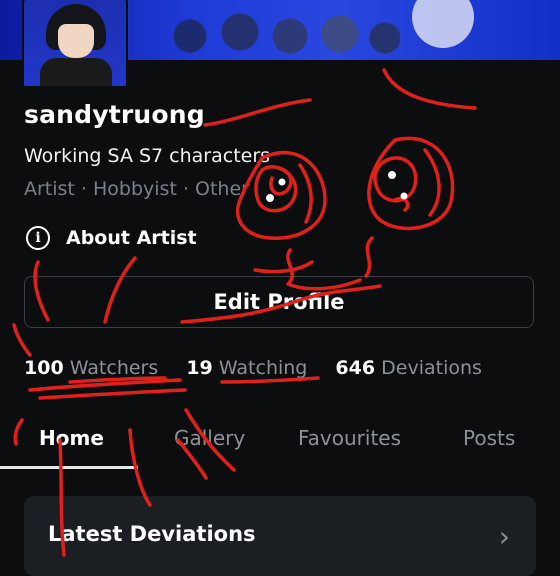  What do you see at coordinates (408, 368) in the screenshot?
I see `stat-deviations: 646 Deviations` at bounding box center [408, 368].